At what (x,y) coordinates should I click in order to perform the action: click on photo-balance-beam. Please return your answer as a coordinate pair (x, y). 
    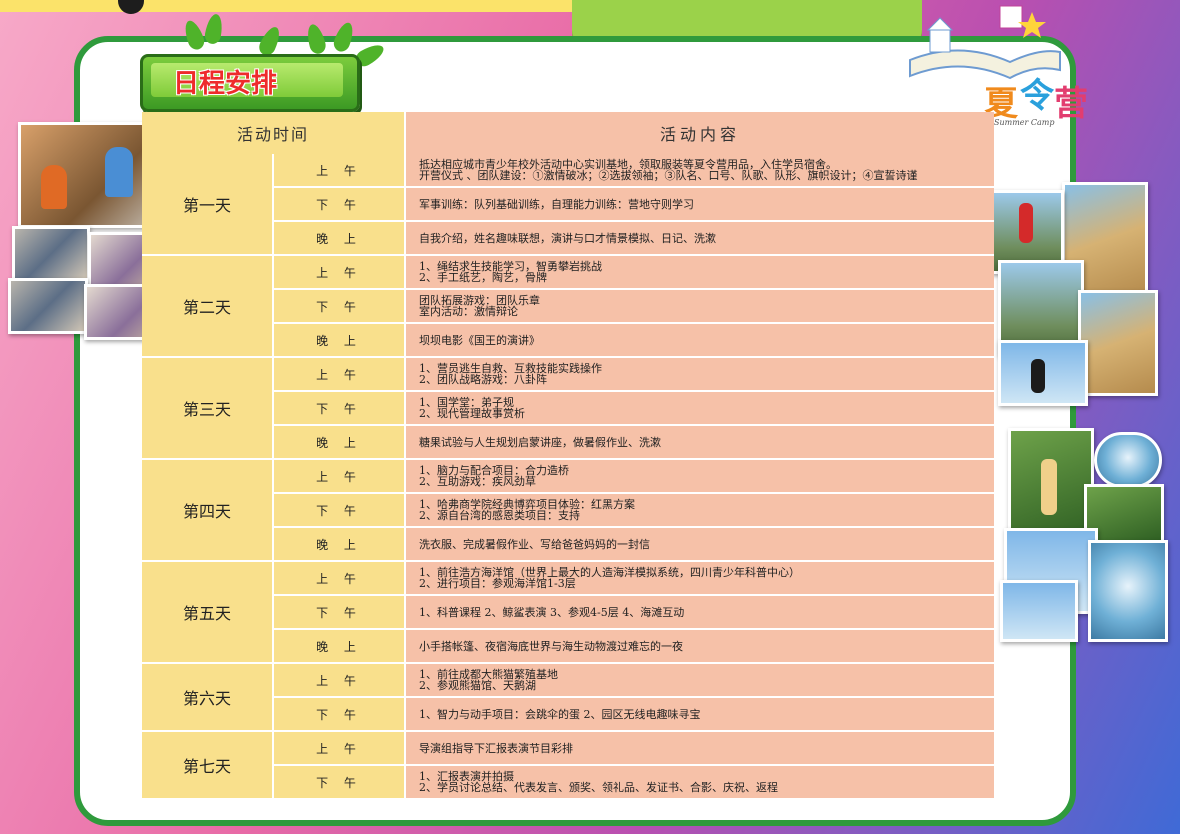
    Looking at the image, I should click on (1039, 611).